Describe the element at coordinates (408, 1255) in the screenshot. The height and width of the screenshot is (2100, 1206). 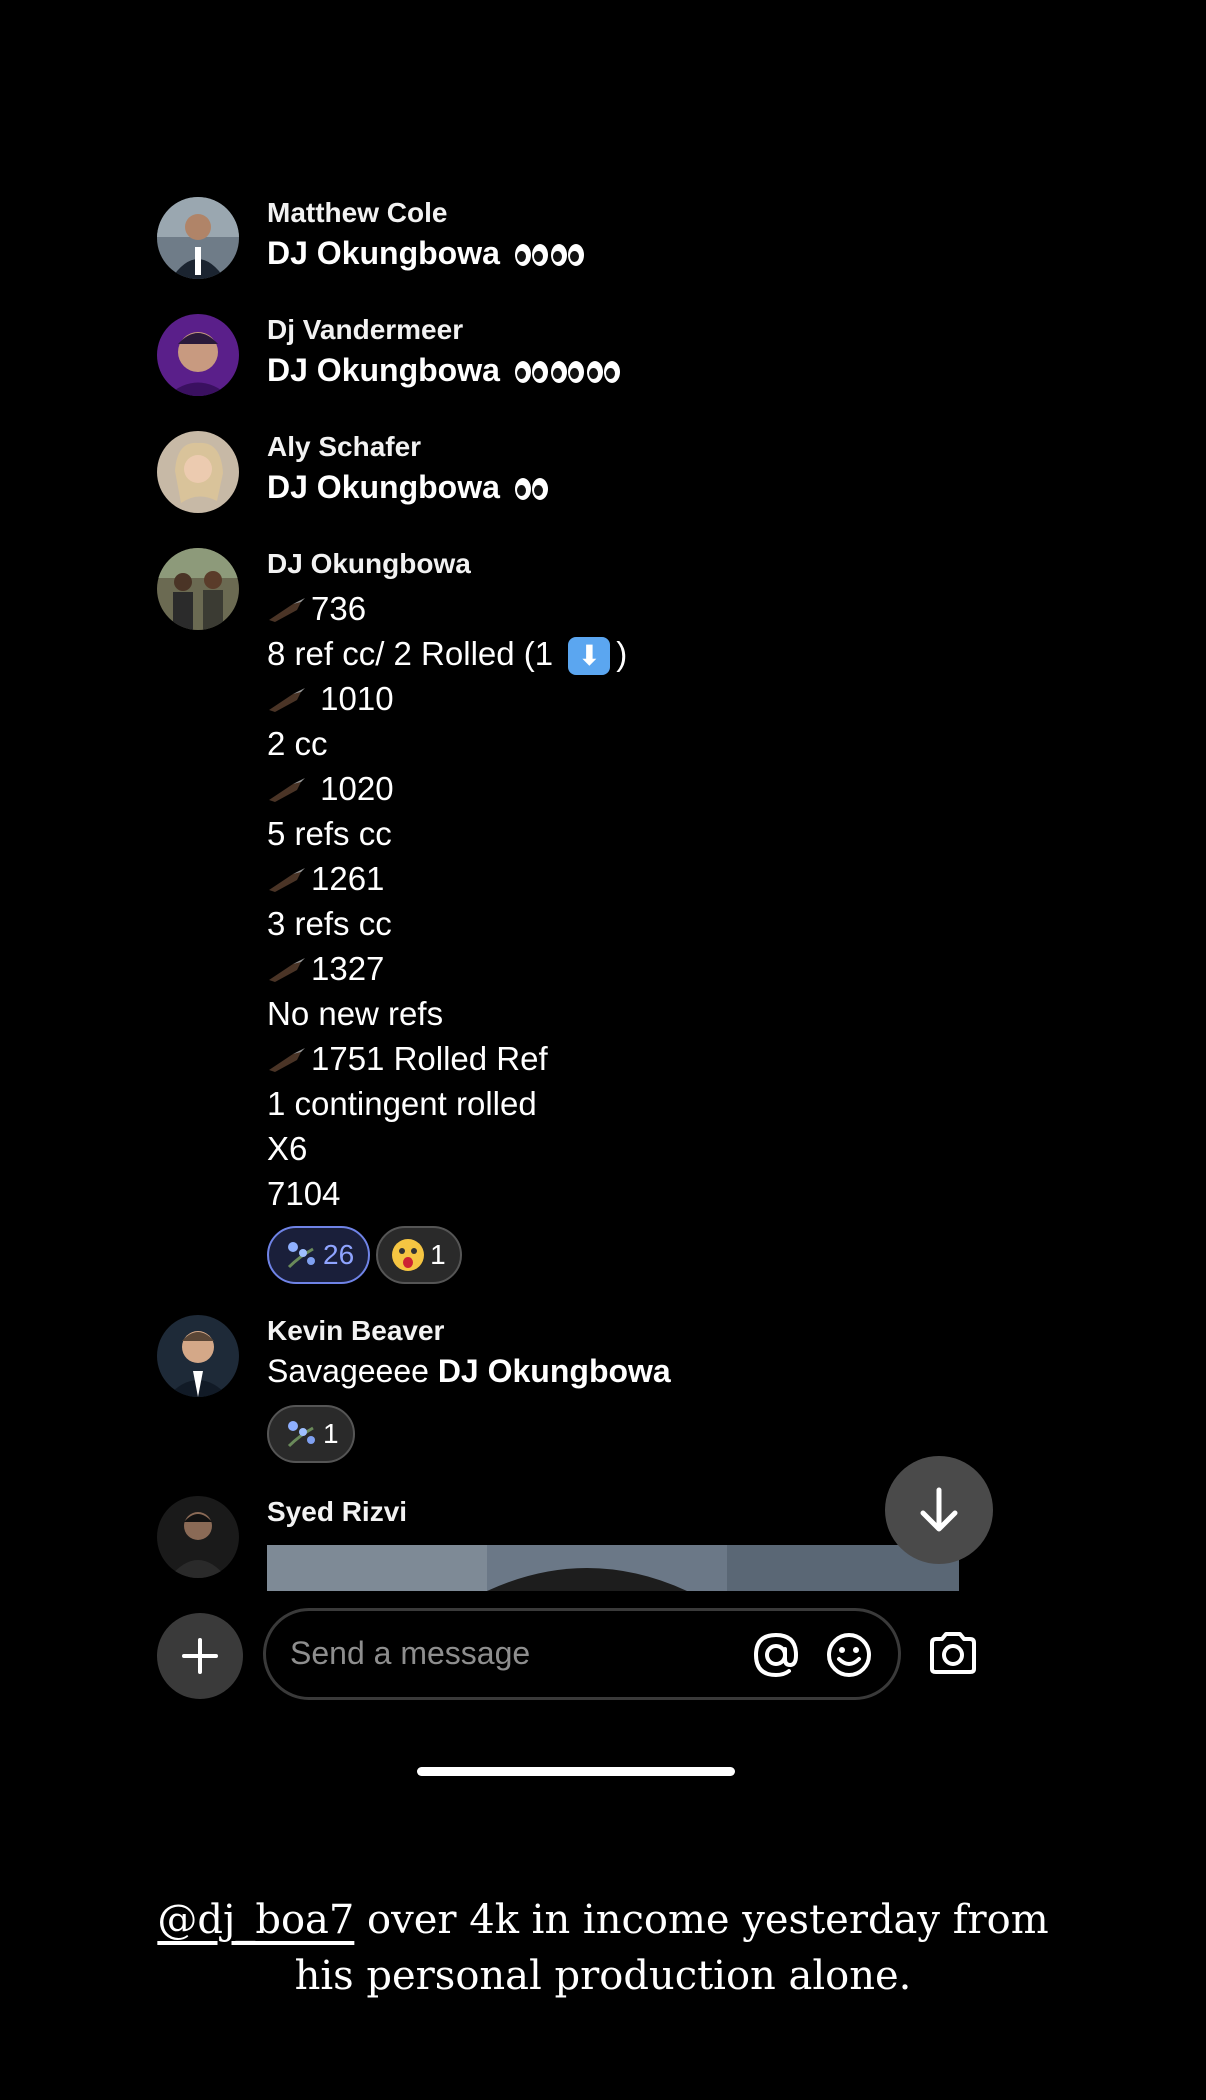
I see `astonished-face-emoji-icon` at that location.